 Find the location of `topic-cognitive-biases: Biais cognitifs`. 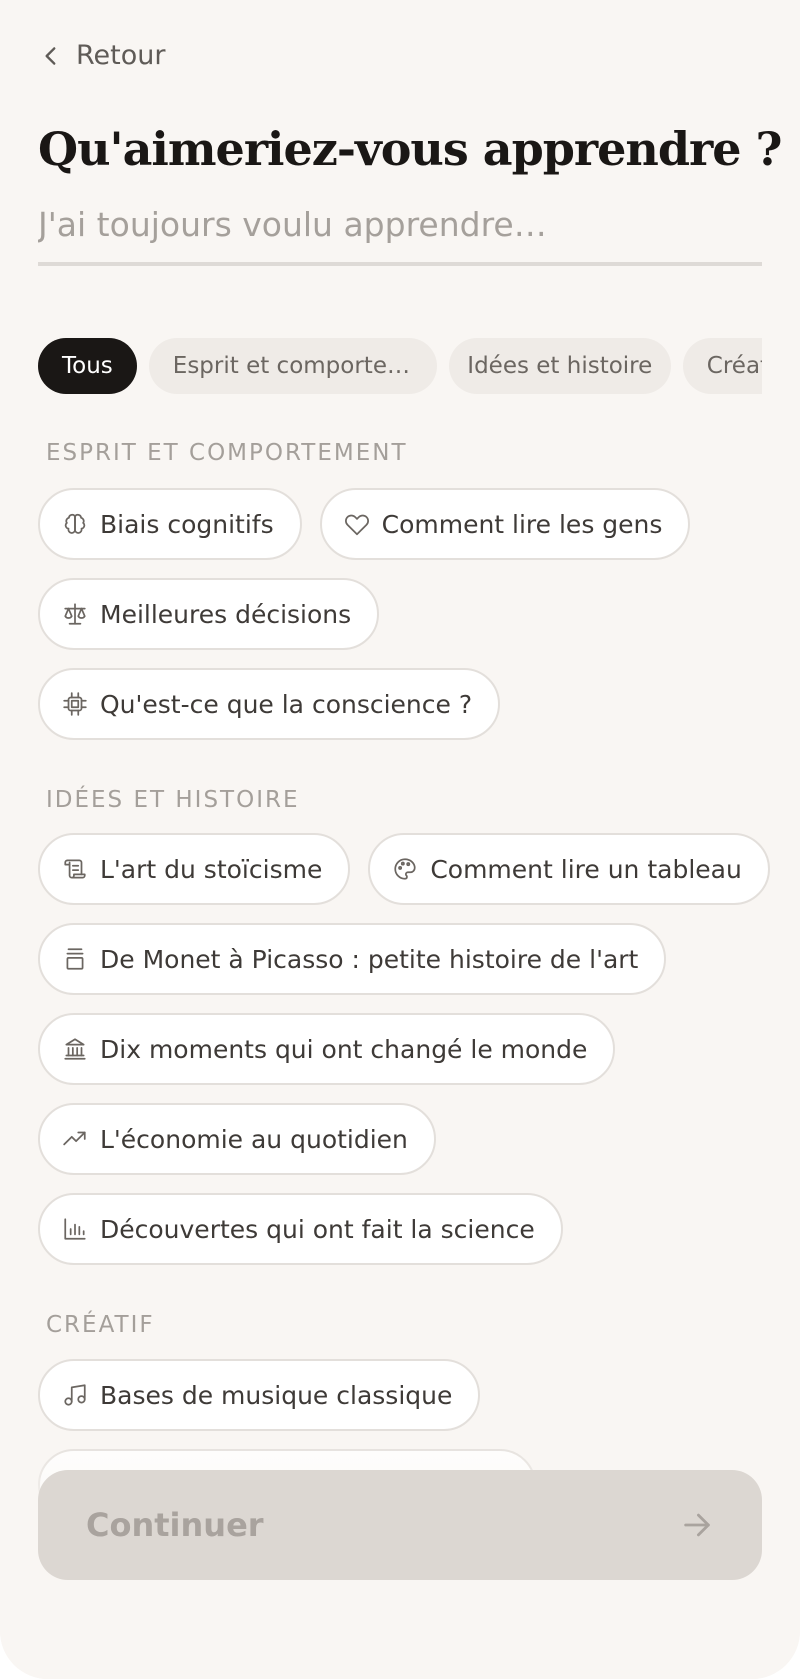

topic-cognitive-biases: Biais cognitifs is located at coordinates (170, 524).